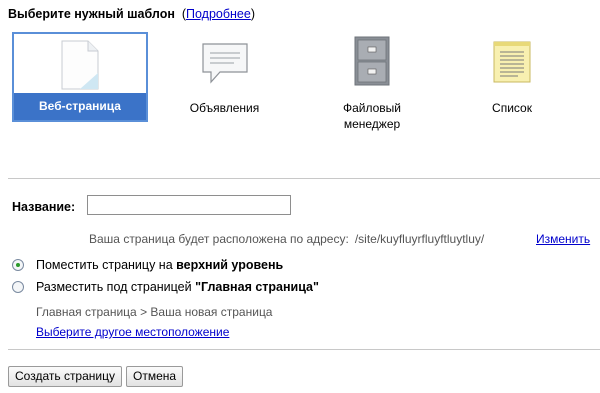 This screenshot has height=393, width=600. I want to click on option-under-prefix: Разместить под страницей, so click(116, 287).